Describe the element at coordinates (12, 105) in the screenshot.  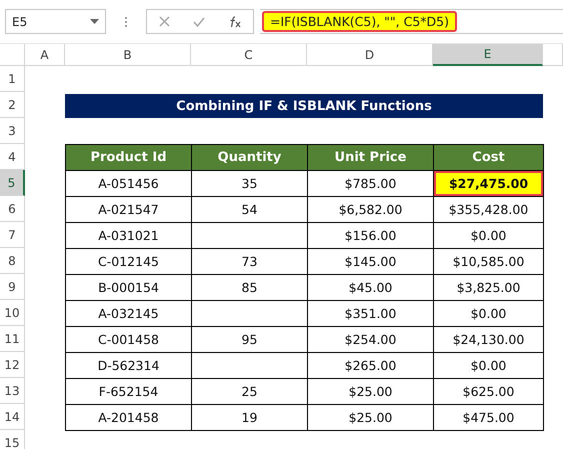
I see `row-header: 2` at that location.